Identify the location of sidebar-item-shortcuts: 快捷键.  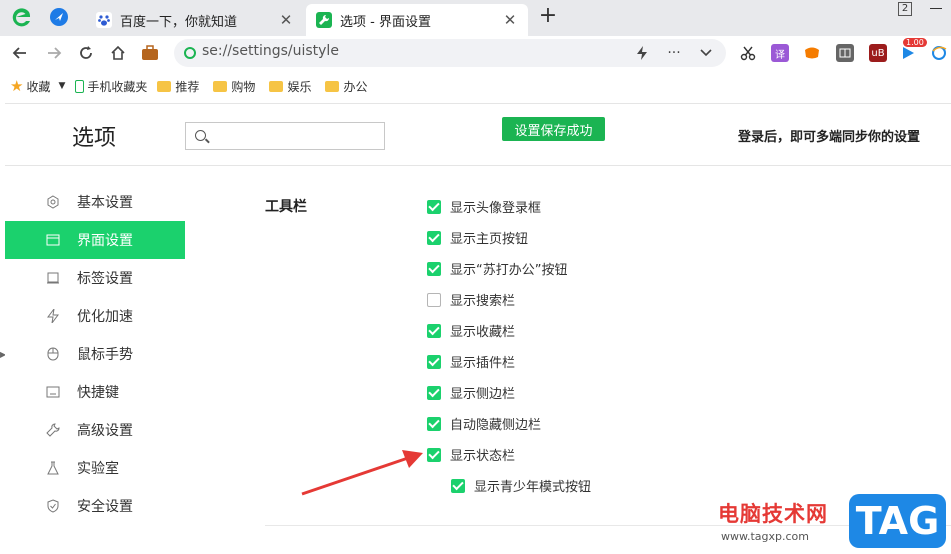
(95, 392).